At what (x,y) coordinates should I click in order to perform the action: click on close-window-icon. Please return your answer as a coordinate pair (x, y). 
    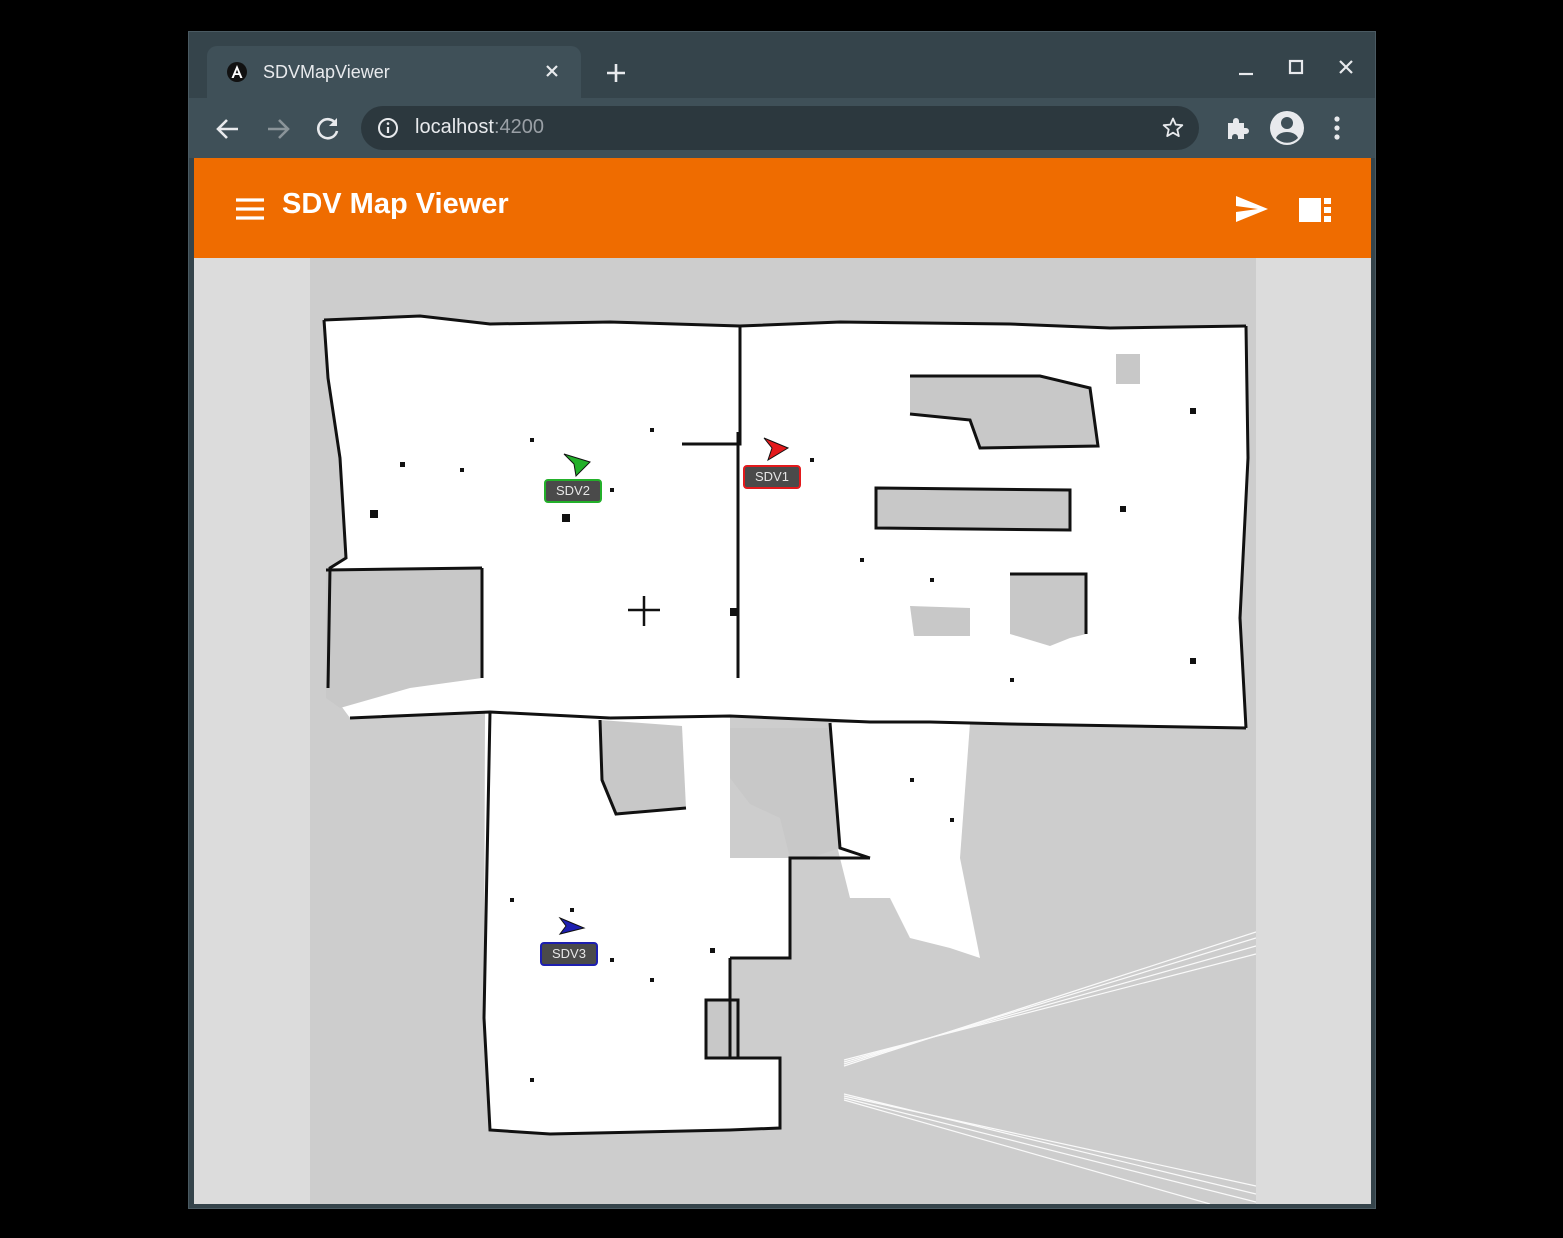
    Looking at the image, I should click on (1346, 69).